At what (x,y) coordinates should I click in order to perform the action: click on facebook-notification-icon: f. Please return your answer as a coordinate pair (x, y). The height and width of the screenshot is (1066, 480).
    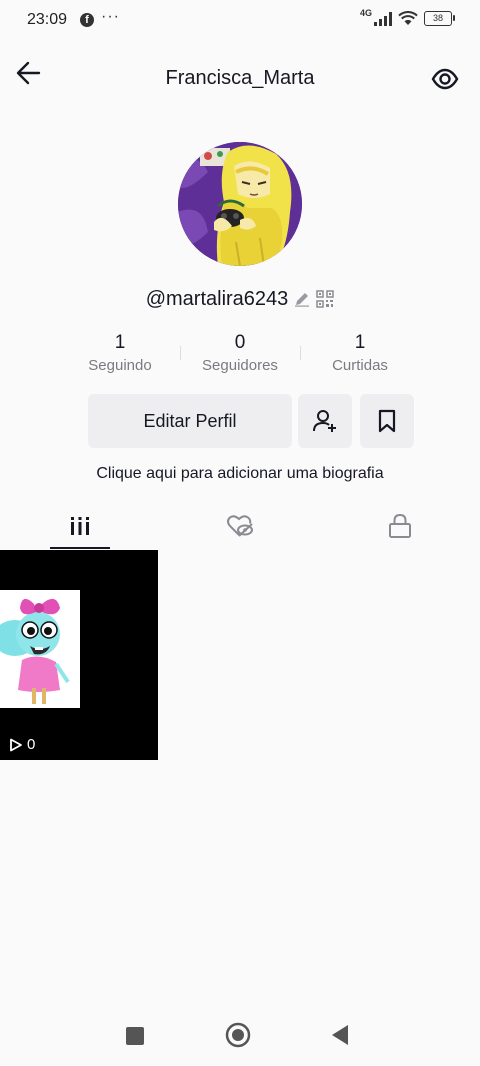
    Looking at the image, I should click on (87, 20).